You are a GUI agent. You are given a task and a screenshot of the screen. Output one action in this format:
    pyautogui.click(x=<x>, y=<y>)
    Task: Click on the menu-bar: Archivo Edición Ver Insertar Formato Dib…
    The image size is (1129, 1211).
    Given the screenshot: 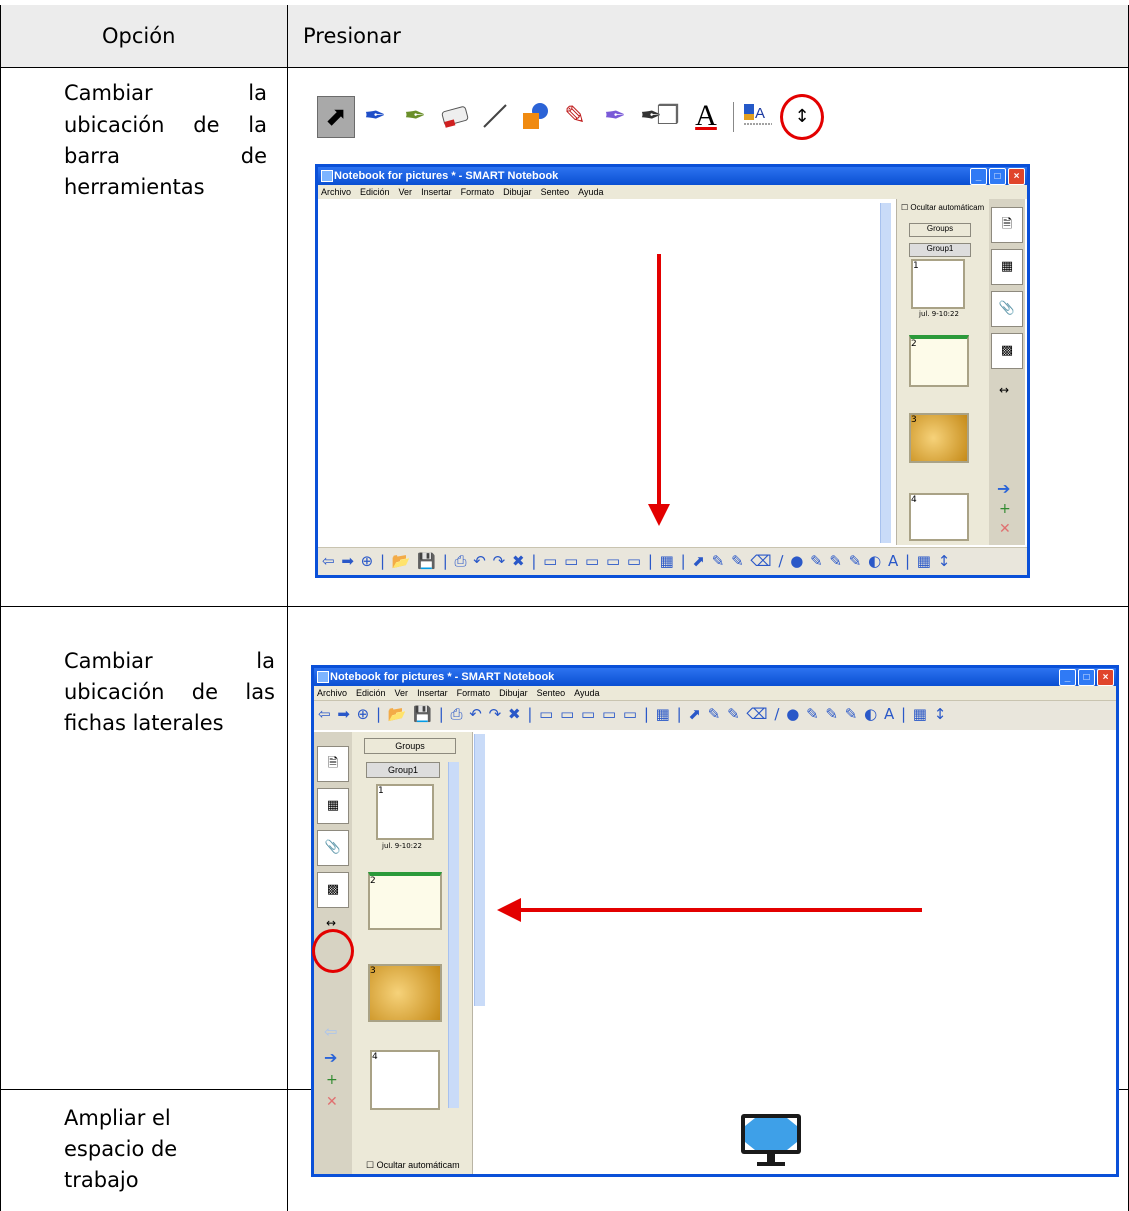 What is the action you would take?
    pyautogui.click(x=715, y=693)
    